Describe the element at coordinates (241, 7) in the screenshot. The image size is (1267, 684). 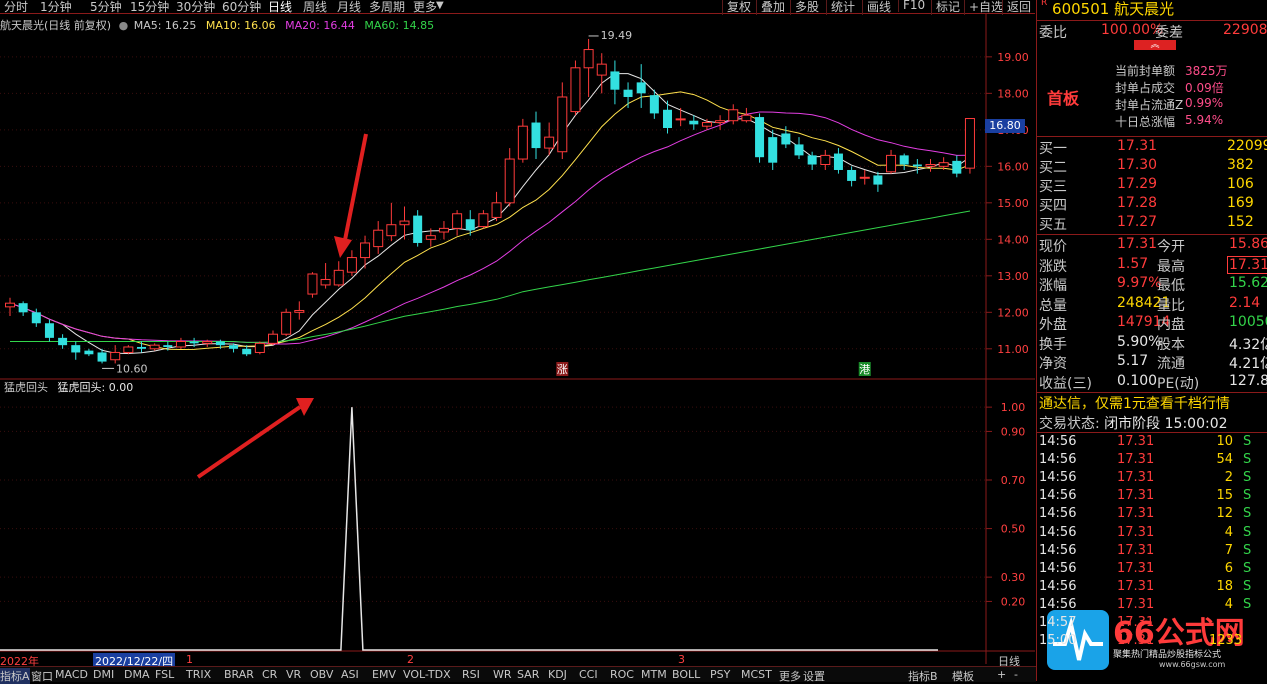
I see `tab-60min: 60分钟` at that location.